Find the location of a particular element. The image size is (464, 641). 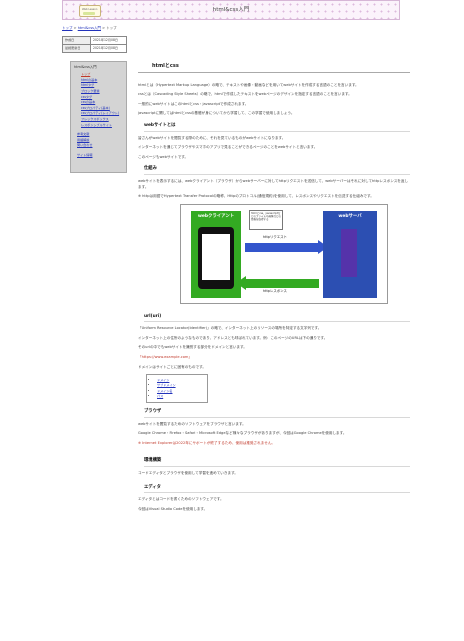

section-heading-mechanism: 仕組み is located at coordinates (277, 170).